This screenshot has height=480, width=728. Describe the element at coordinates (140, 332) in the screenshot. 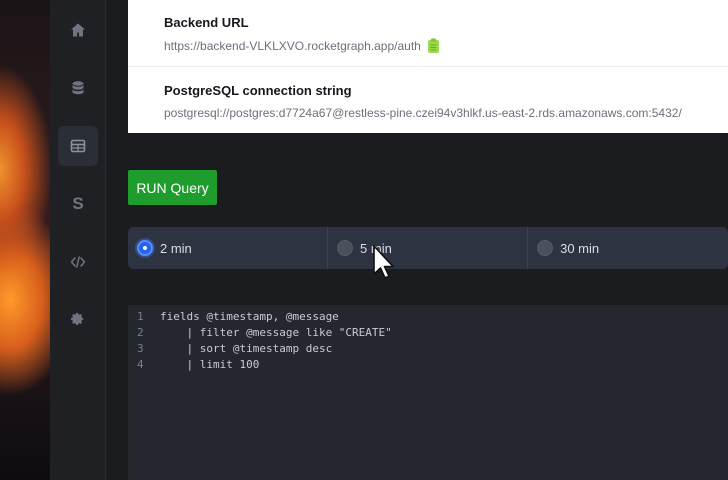

I see `line-number: 2` at that location.